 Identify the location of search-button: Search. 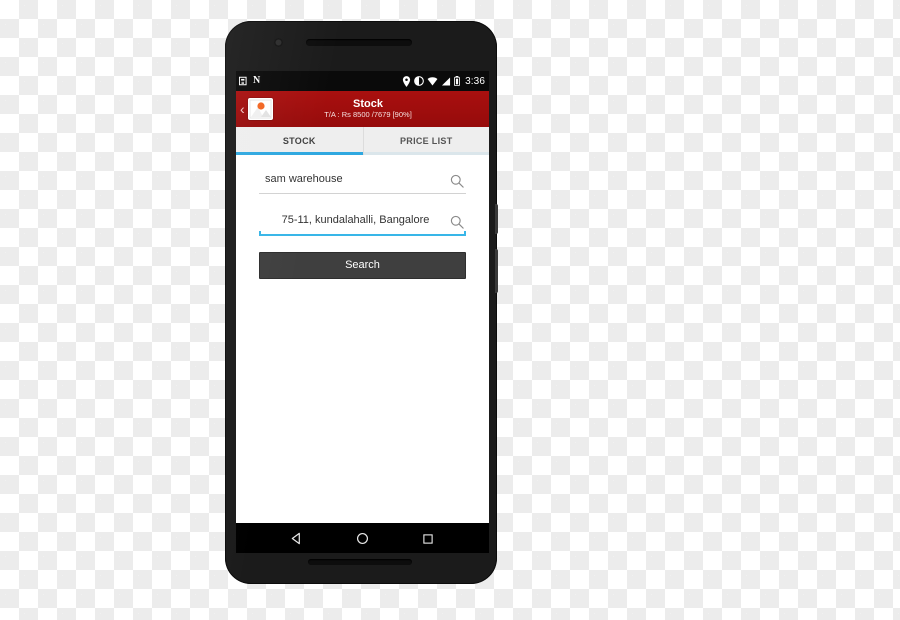
(362, 265).